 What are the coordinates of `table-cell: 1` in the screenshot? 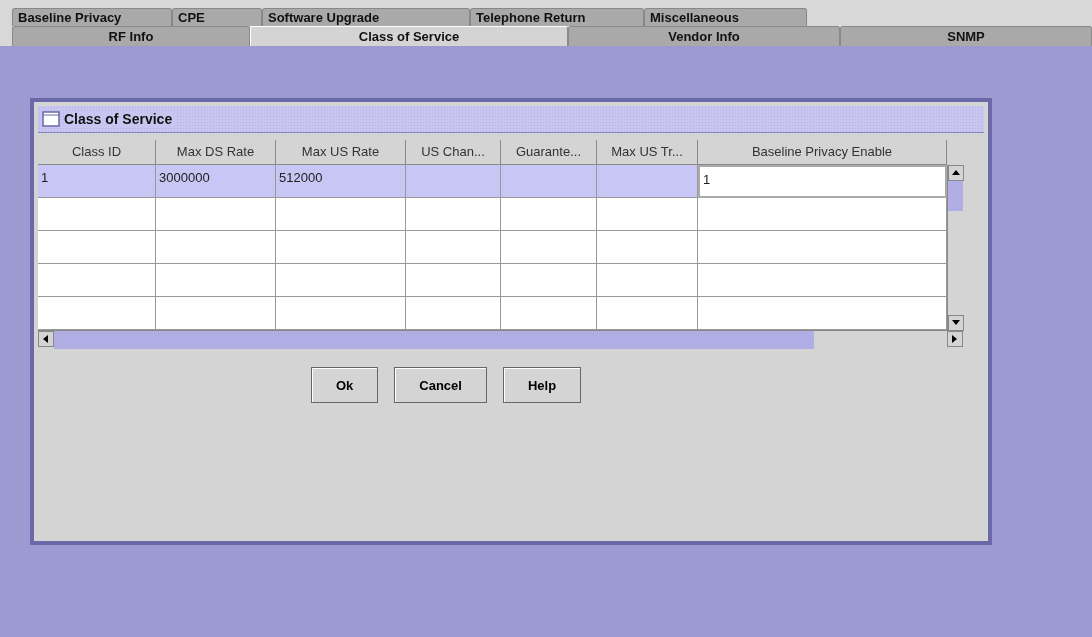 It's located at (97, 181).